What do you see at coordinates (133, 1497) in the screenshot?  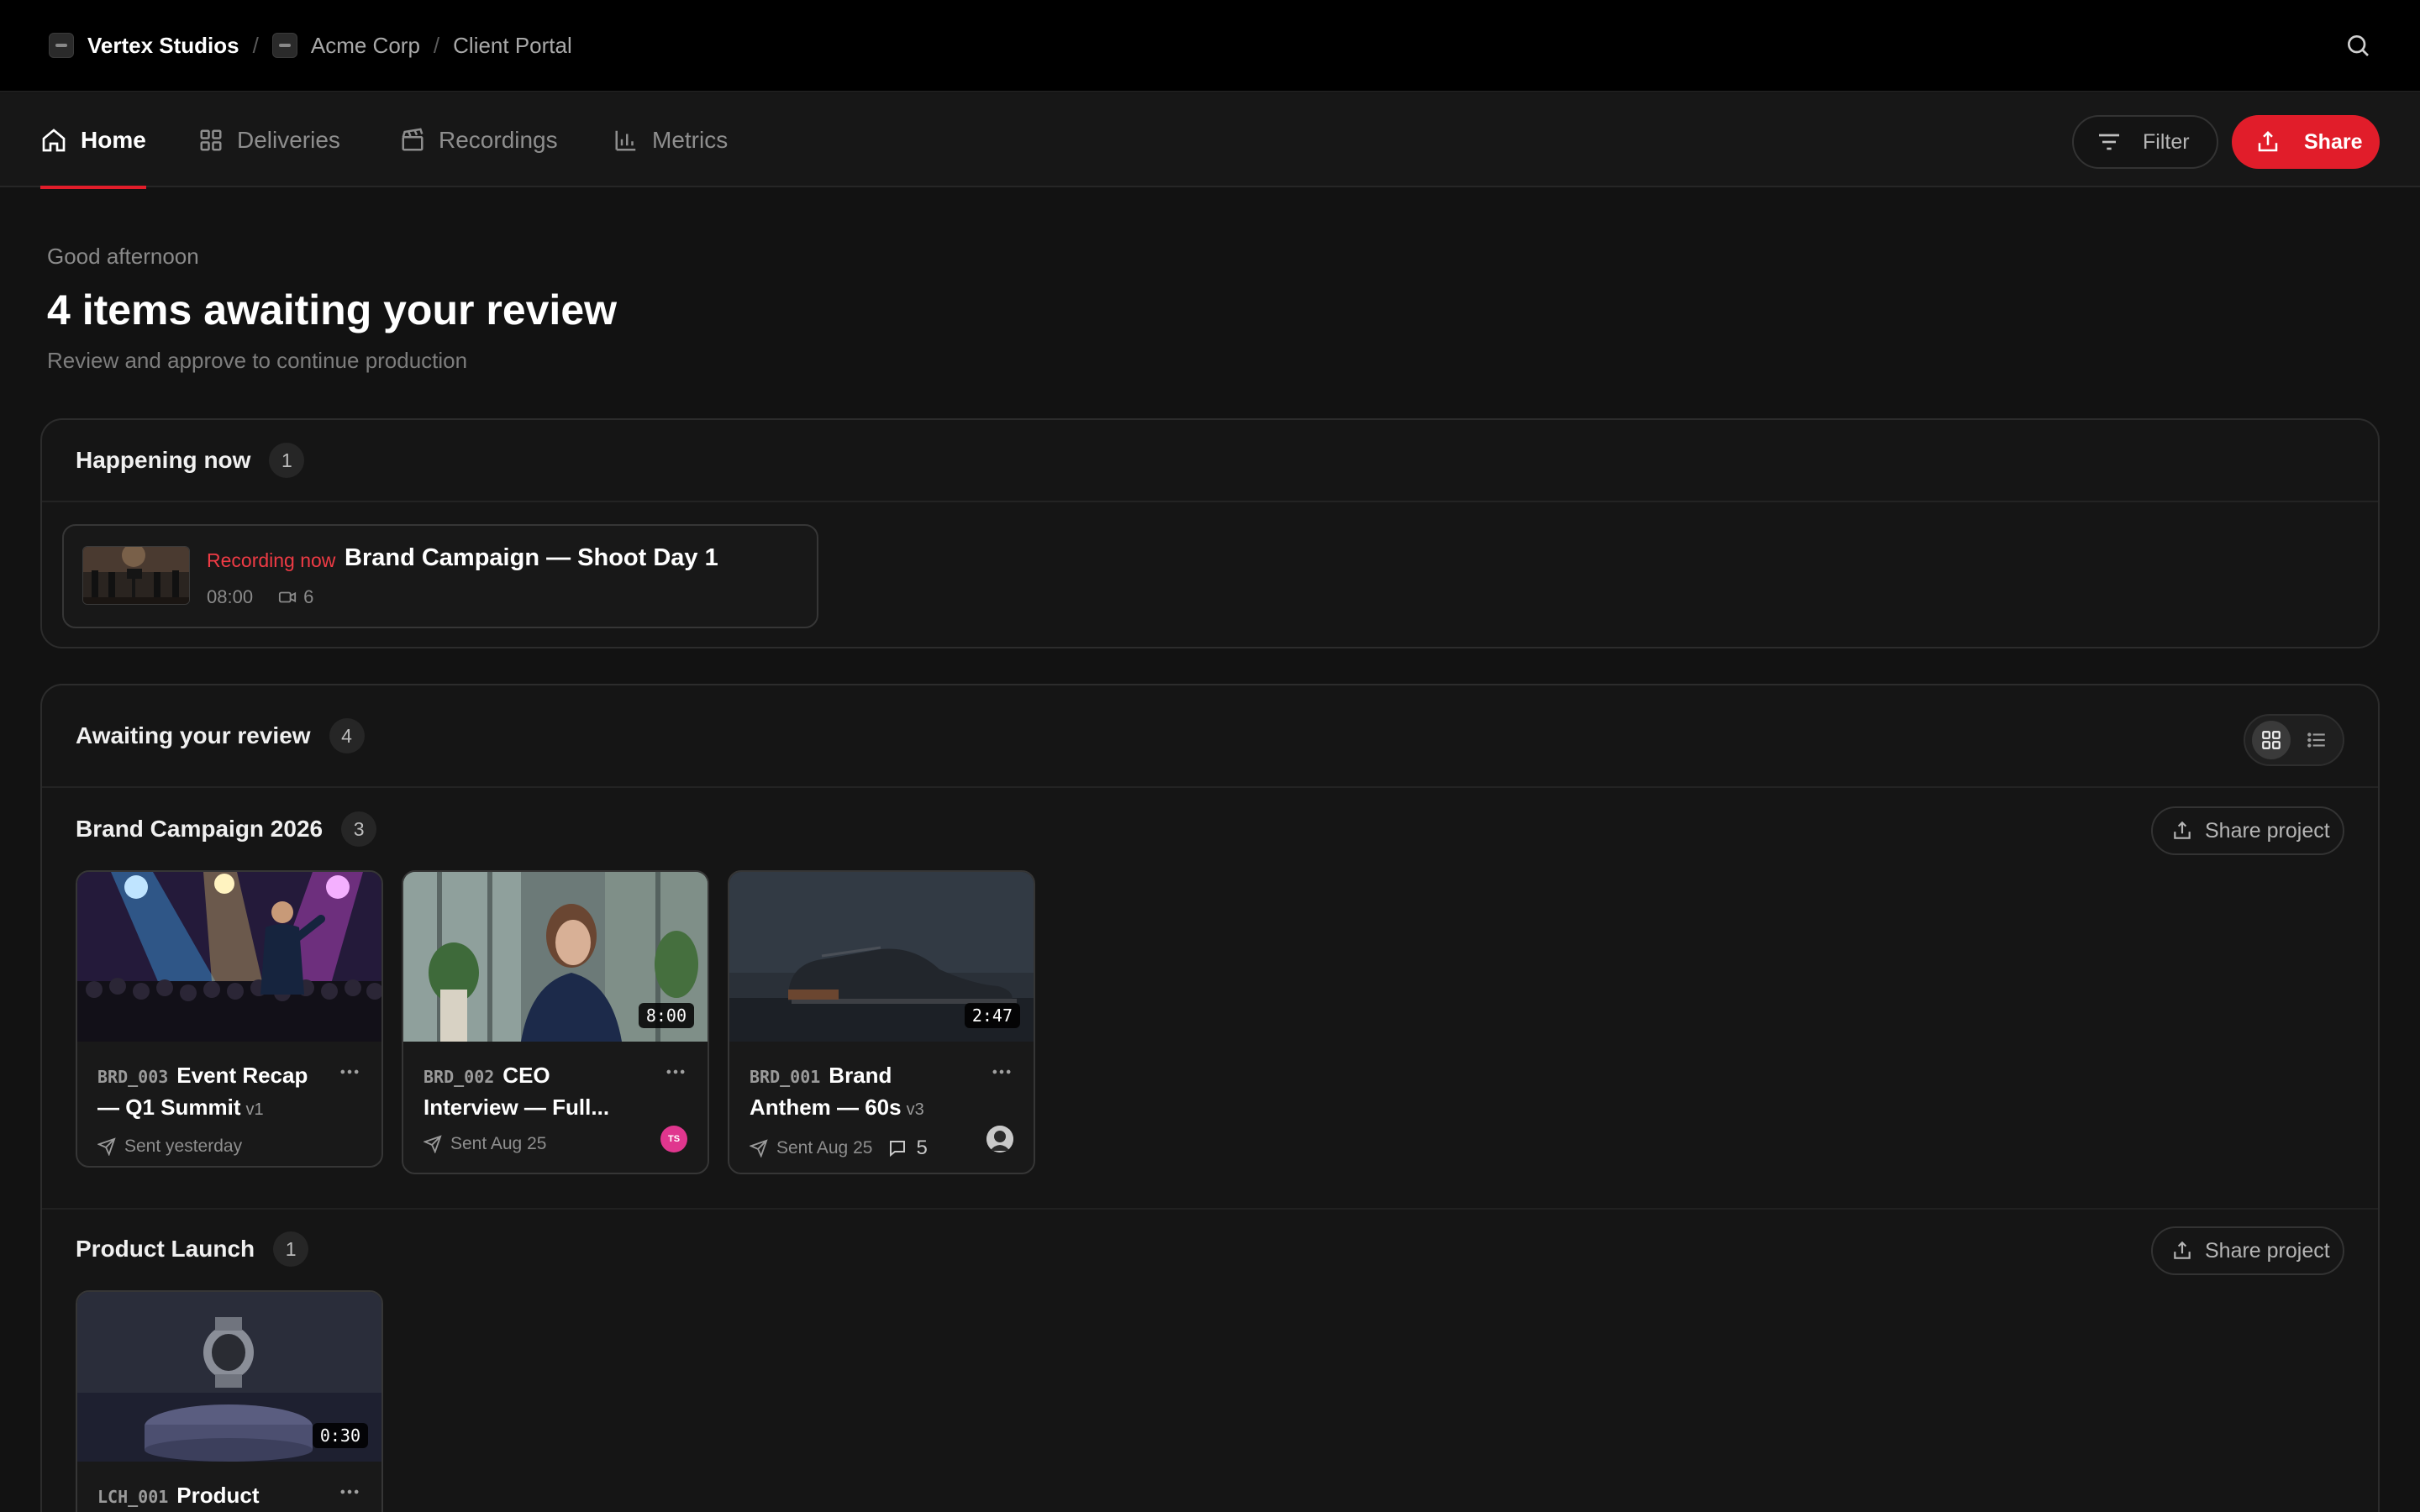 I see `card-code: LCH_001` at bounding box center [133, 1497].